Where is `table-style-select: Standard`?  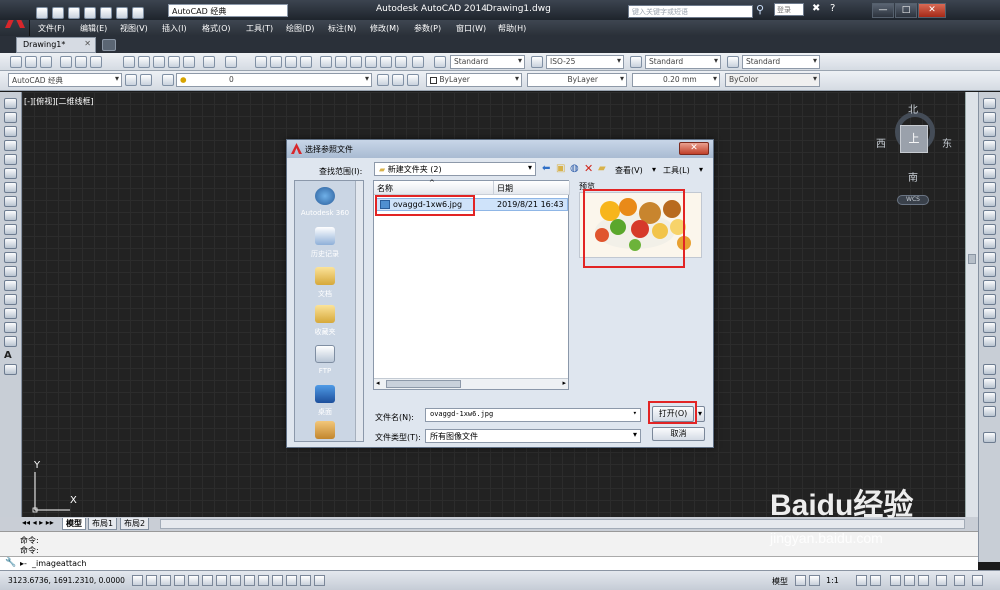 table-style-select: Standard is located at coordinates (683, 62).